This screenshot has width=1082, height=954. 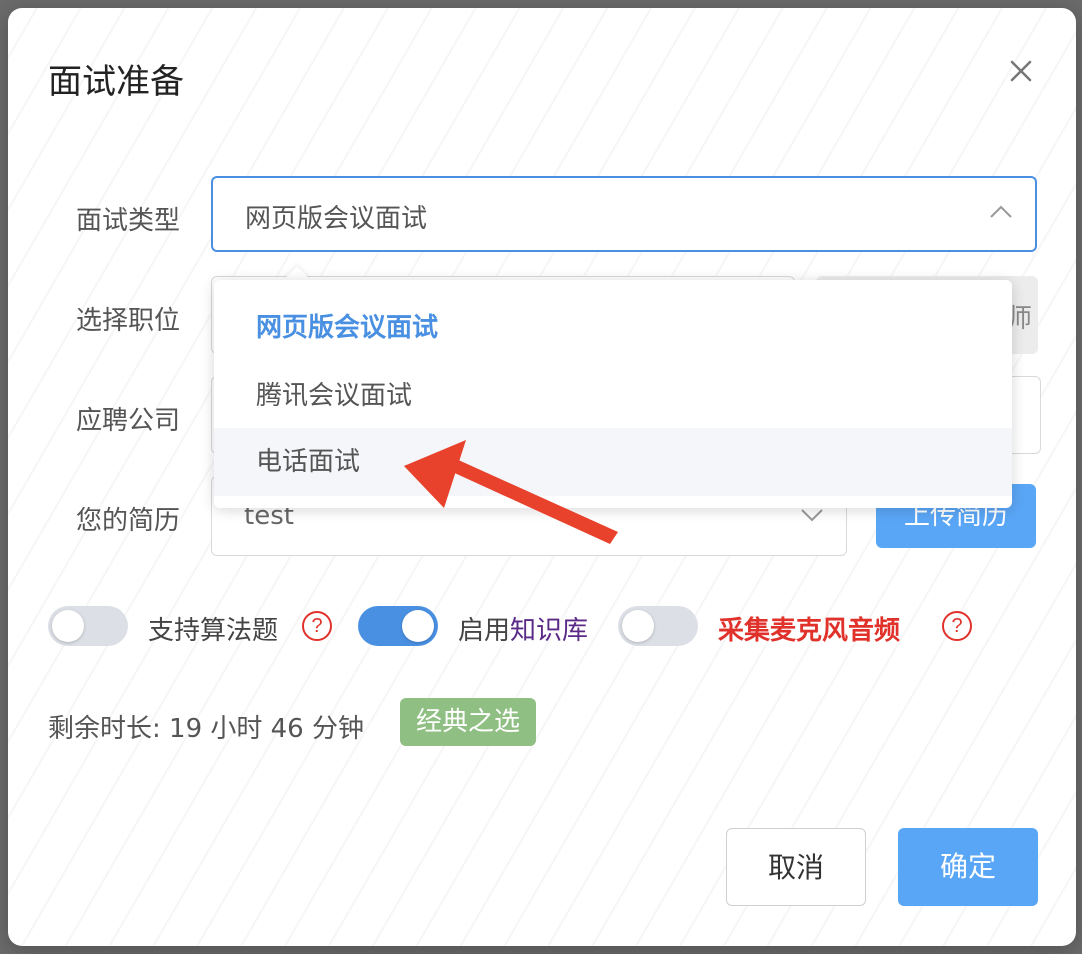 What do you see at coordinates (128, 321) in the screenshot?
I see `position-label: 选择职位` at bounding box center [128, 321].